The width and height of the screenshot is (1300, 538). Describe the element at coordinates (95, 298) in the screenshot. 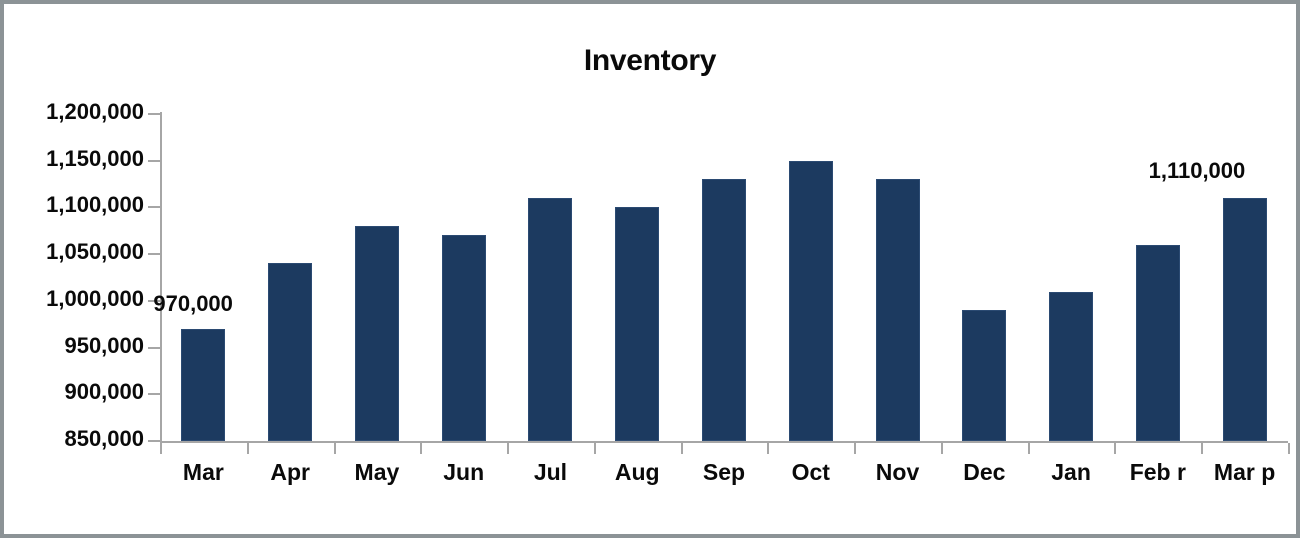

I see `y-axis-tick-label: 1,000,000` at that location.